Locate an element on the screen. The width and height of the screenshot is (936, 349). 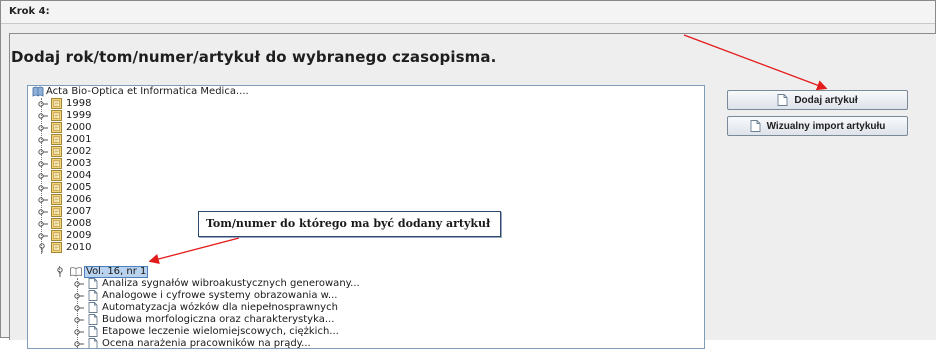
article-document-icon is located at coordinates (93, 343).